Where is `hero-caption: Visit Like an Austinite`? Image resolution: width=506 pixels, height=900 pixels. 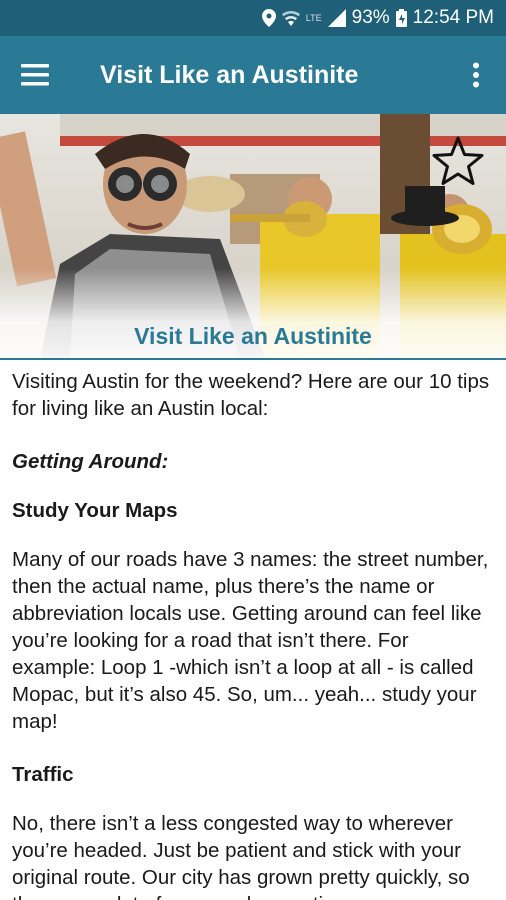 hero-caption: Visit Like an Austinite is located at coordinates (253, 336).